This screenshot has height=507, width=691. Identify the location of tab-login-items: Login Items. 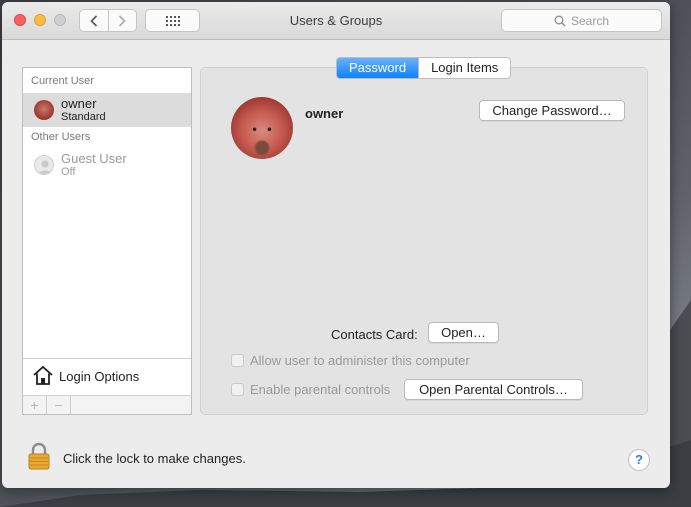
(464, 68).